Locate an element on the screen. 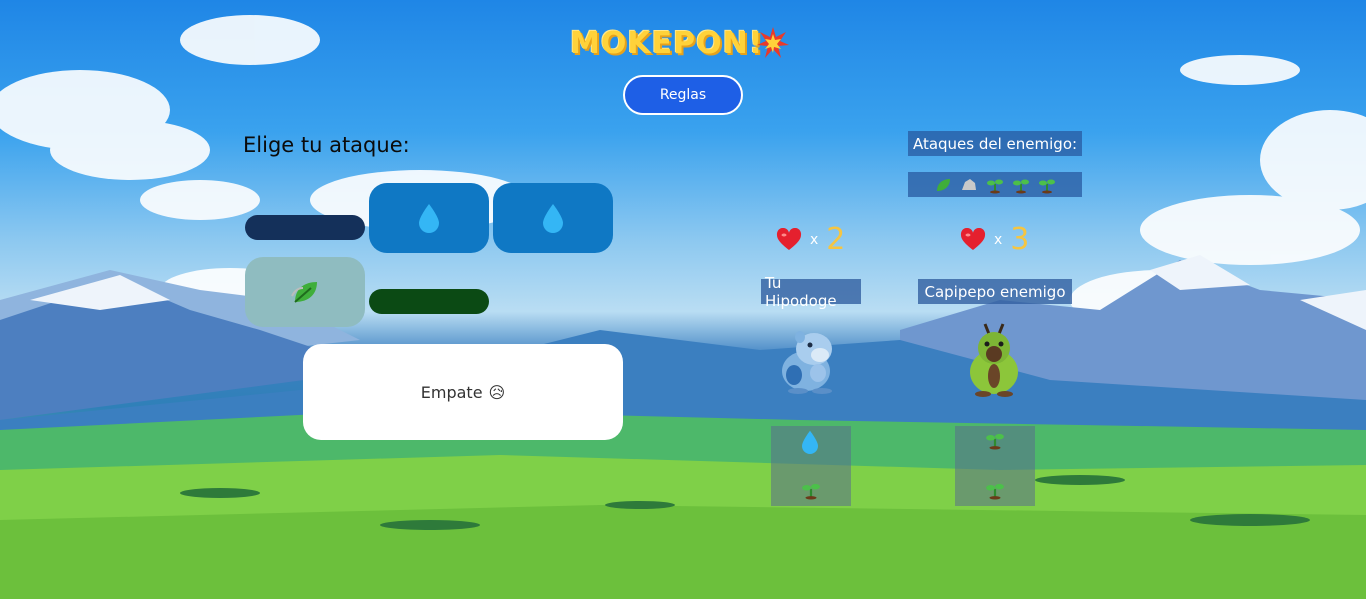  enemy-lives-count: 3 is located at coordinates (1020, 239).